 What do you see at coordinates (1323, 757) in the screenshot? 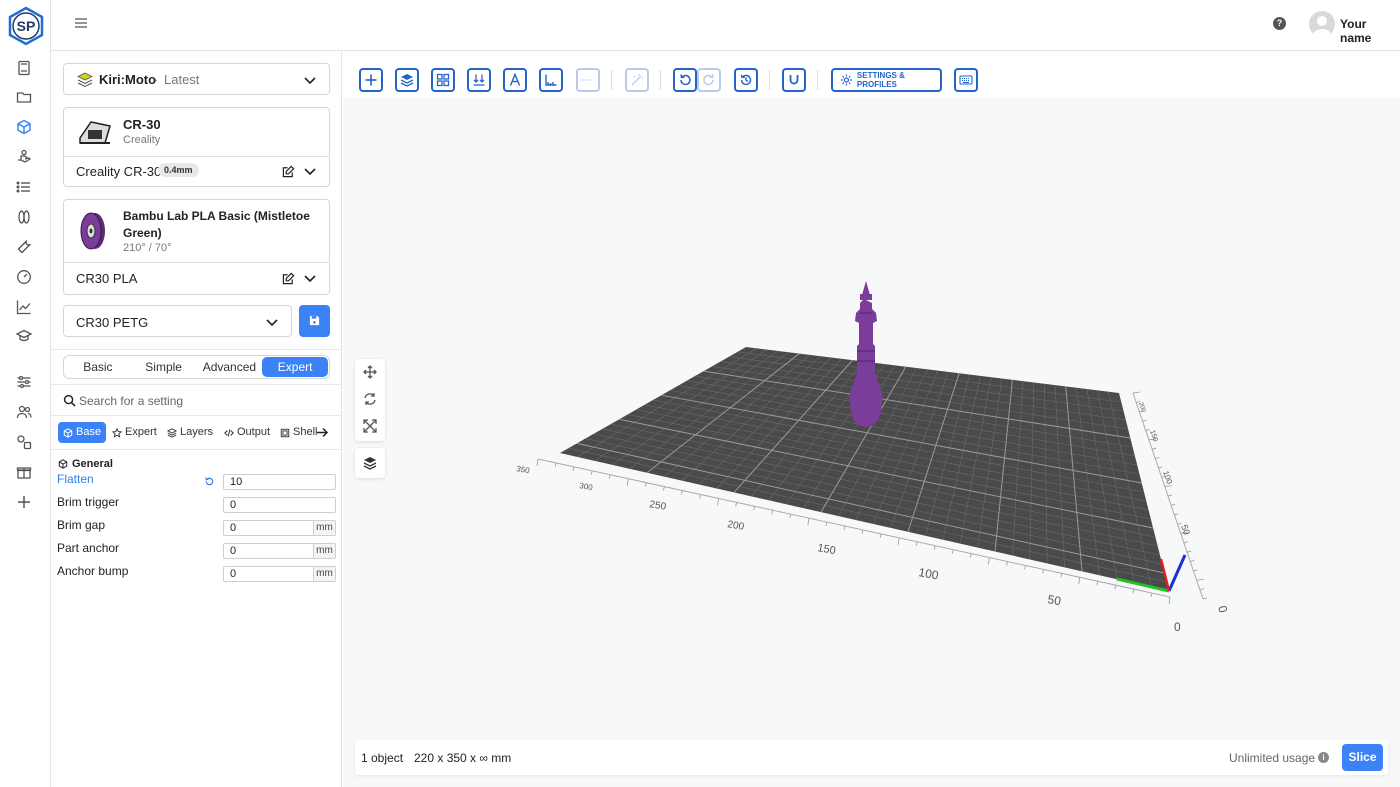
I see `info-icon: i` at bounding box center [1323, 757].